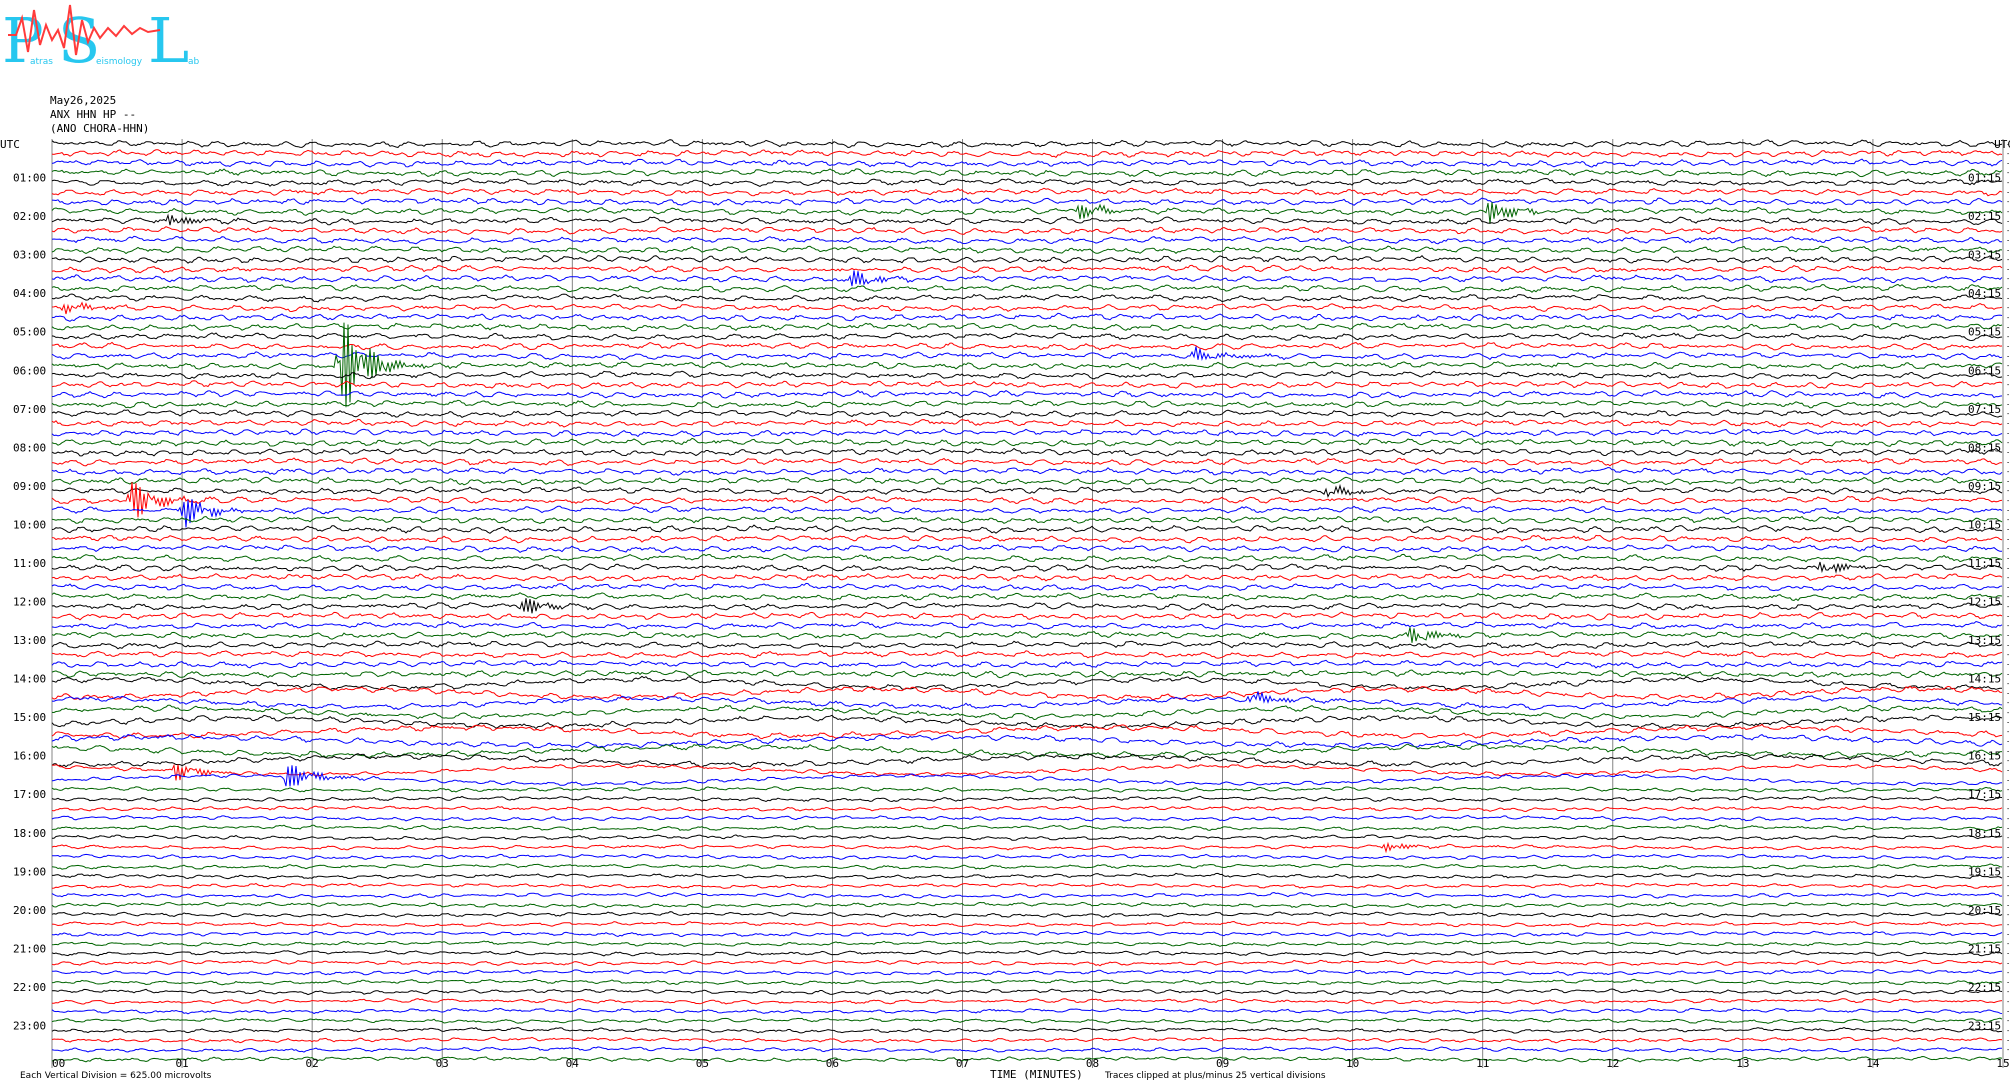  What do you see at coordinates (29, 987) in the screenshot?
I see `left-time-label: 22:00` at bounding box center [29, 987].